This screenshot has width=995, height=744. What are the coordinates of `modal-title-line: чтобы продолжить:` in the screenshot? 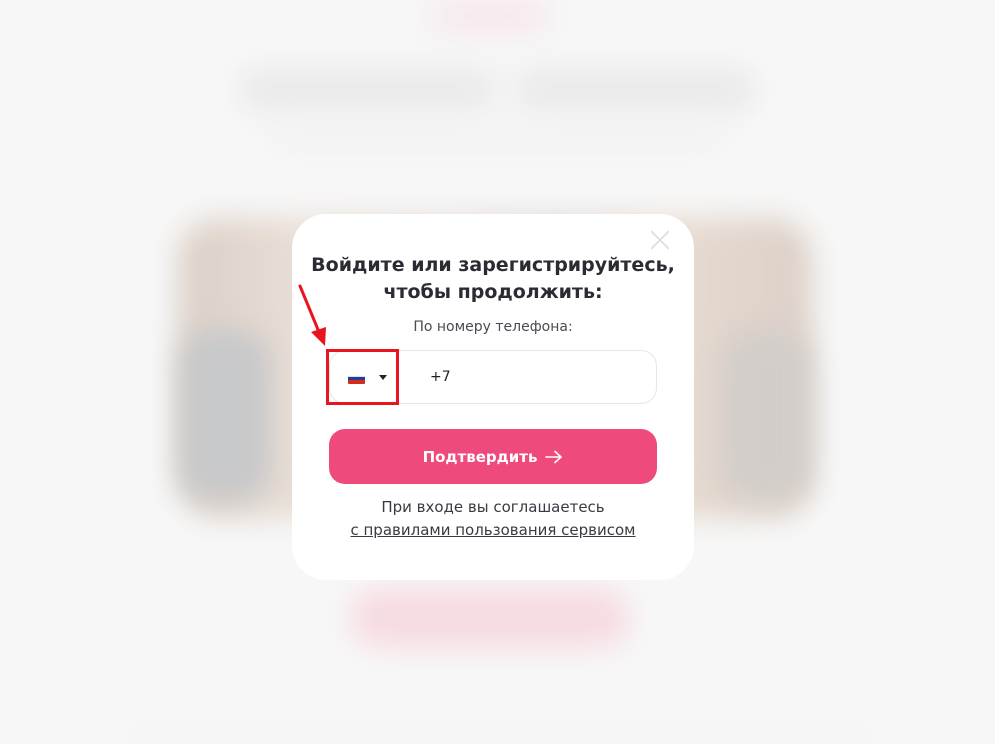 It's located at (493, 292).